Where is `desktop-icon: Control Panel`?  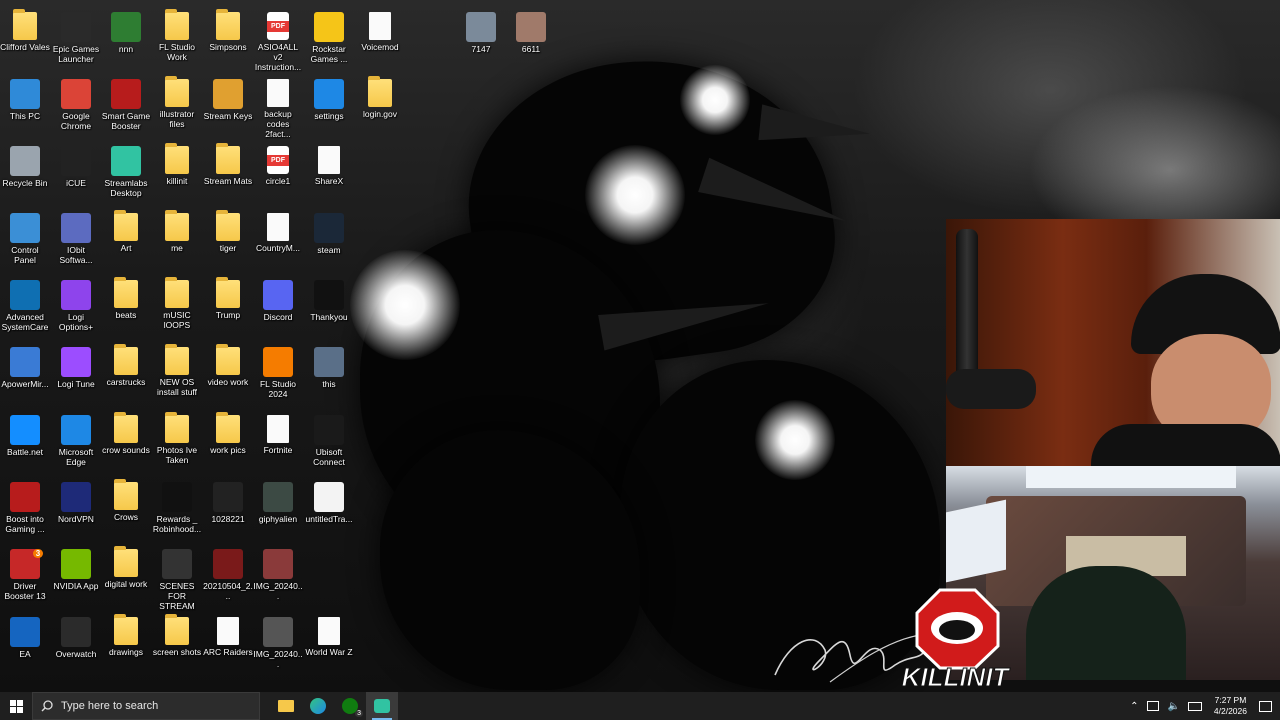 desktop-icon: Control Panel is located at coordinates (25, 236).